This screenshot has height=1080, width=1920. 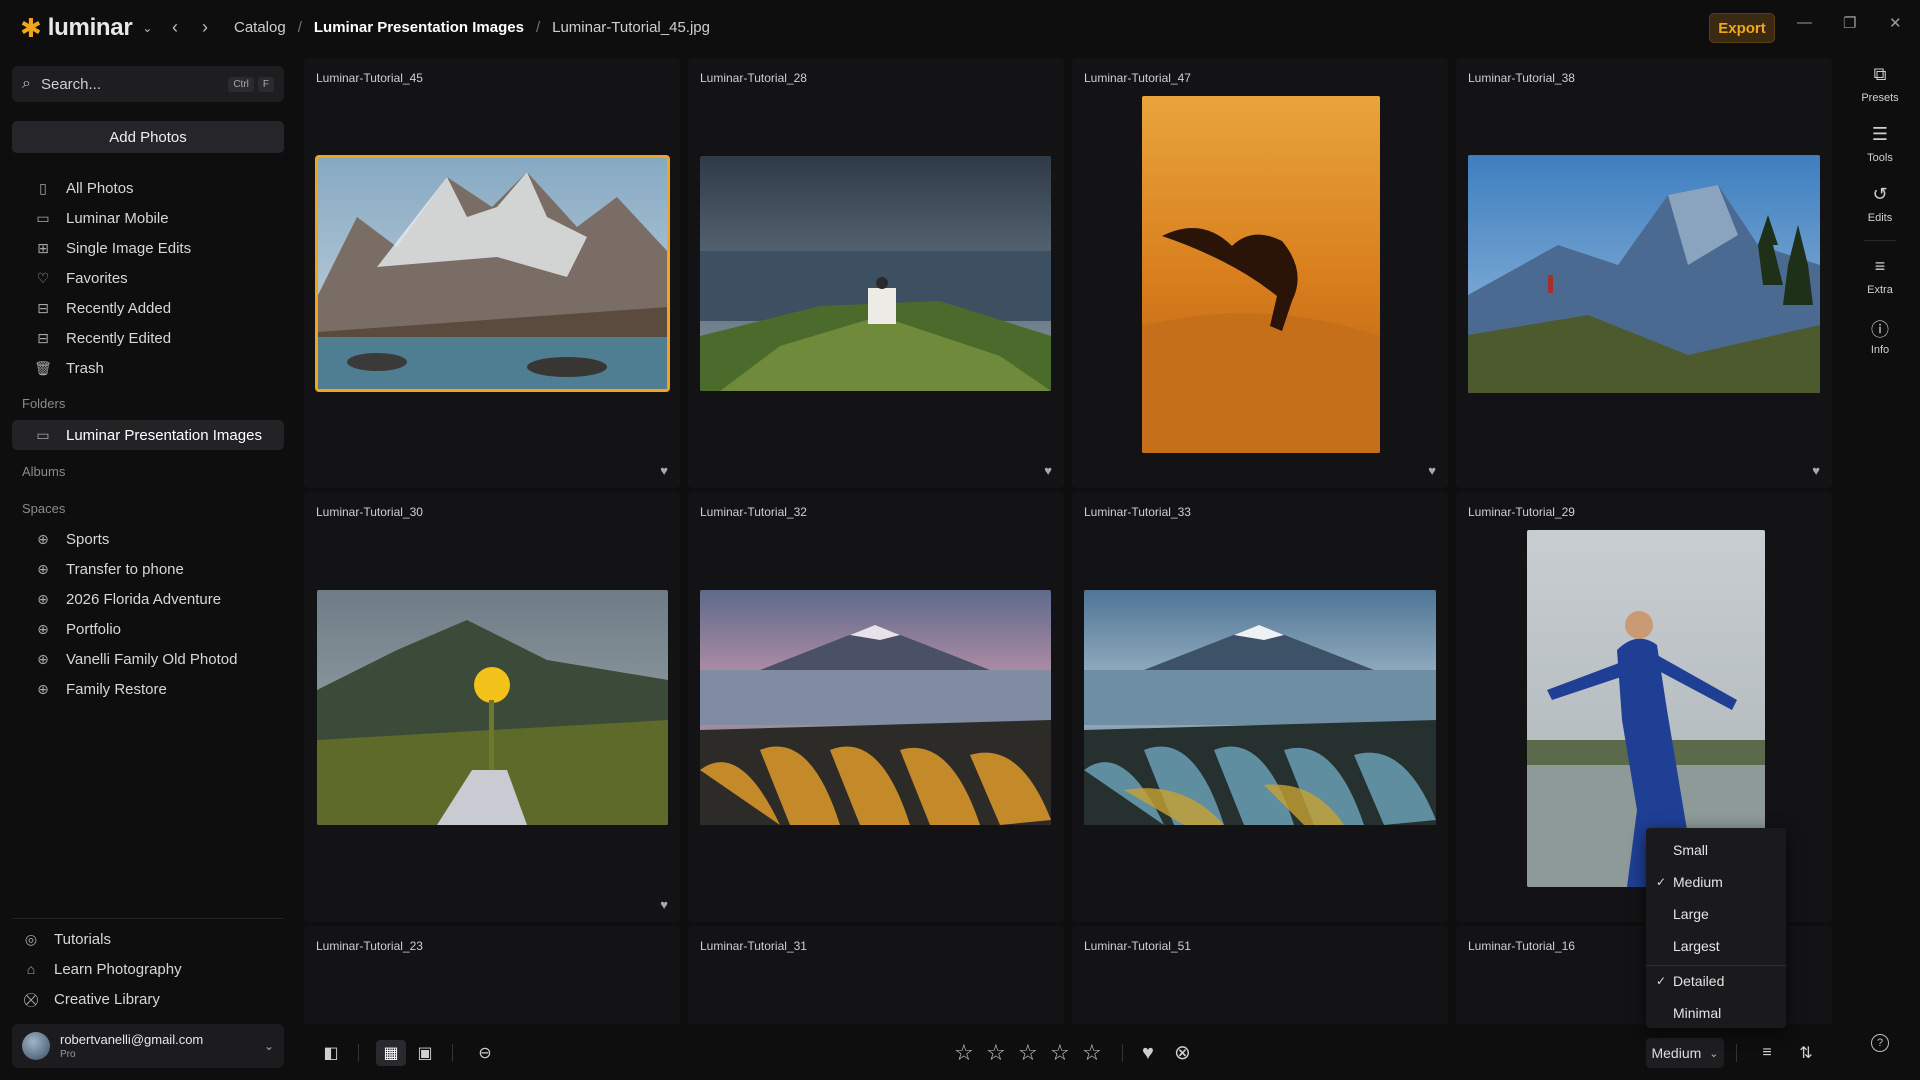 What do you see at coordinates (86, 28) in the screenshot?
I see `app-logo: ✱ luminar ⌄` at bounding box center [86, 28].